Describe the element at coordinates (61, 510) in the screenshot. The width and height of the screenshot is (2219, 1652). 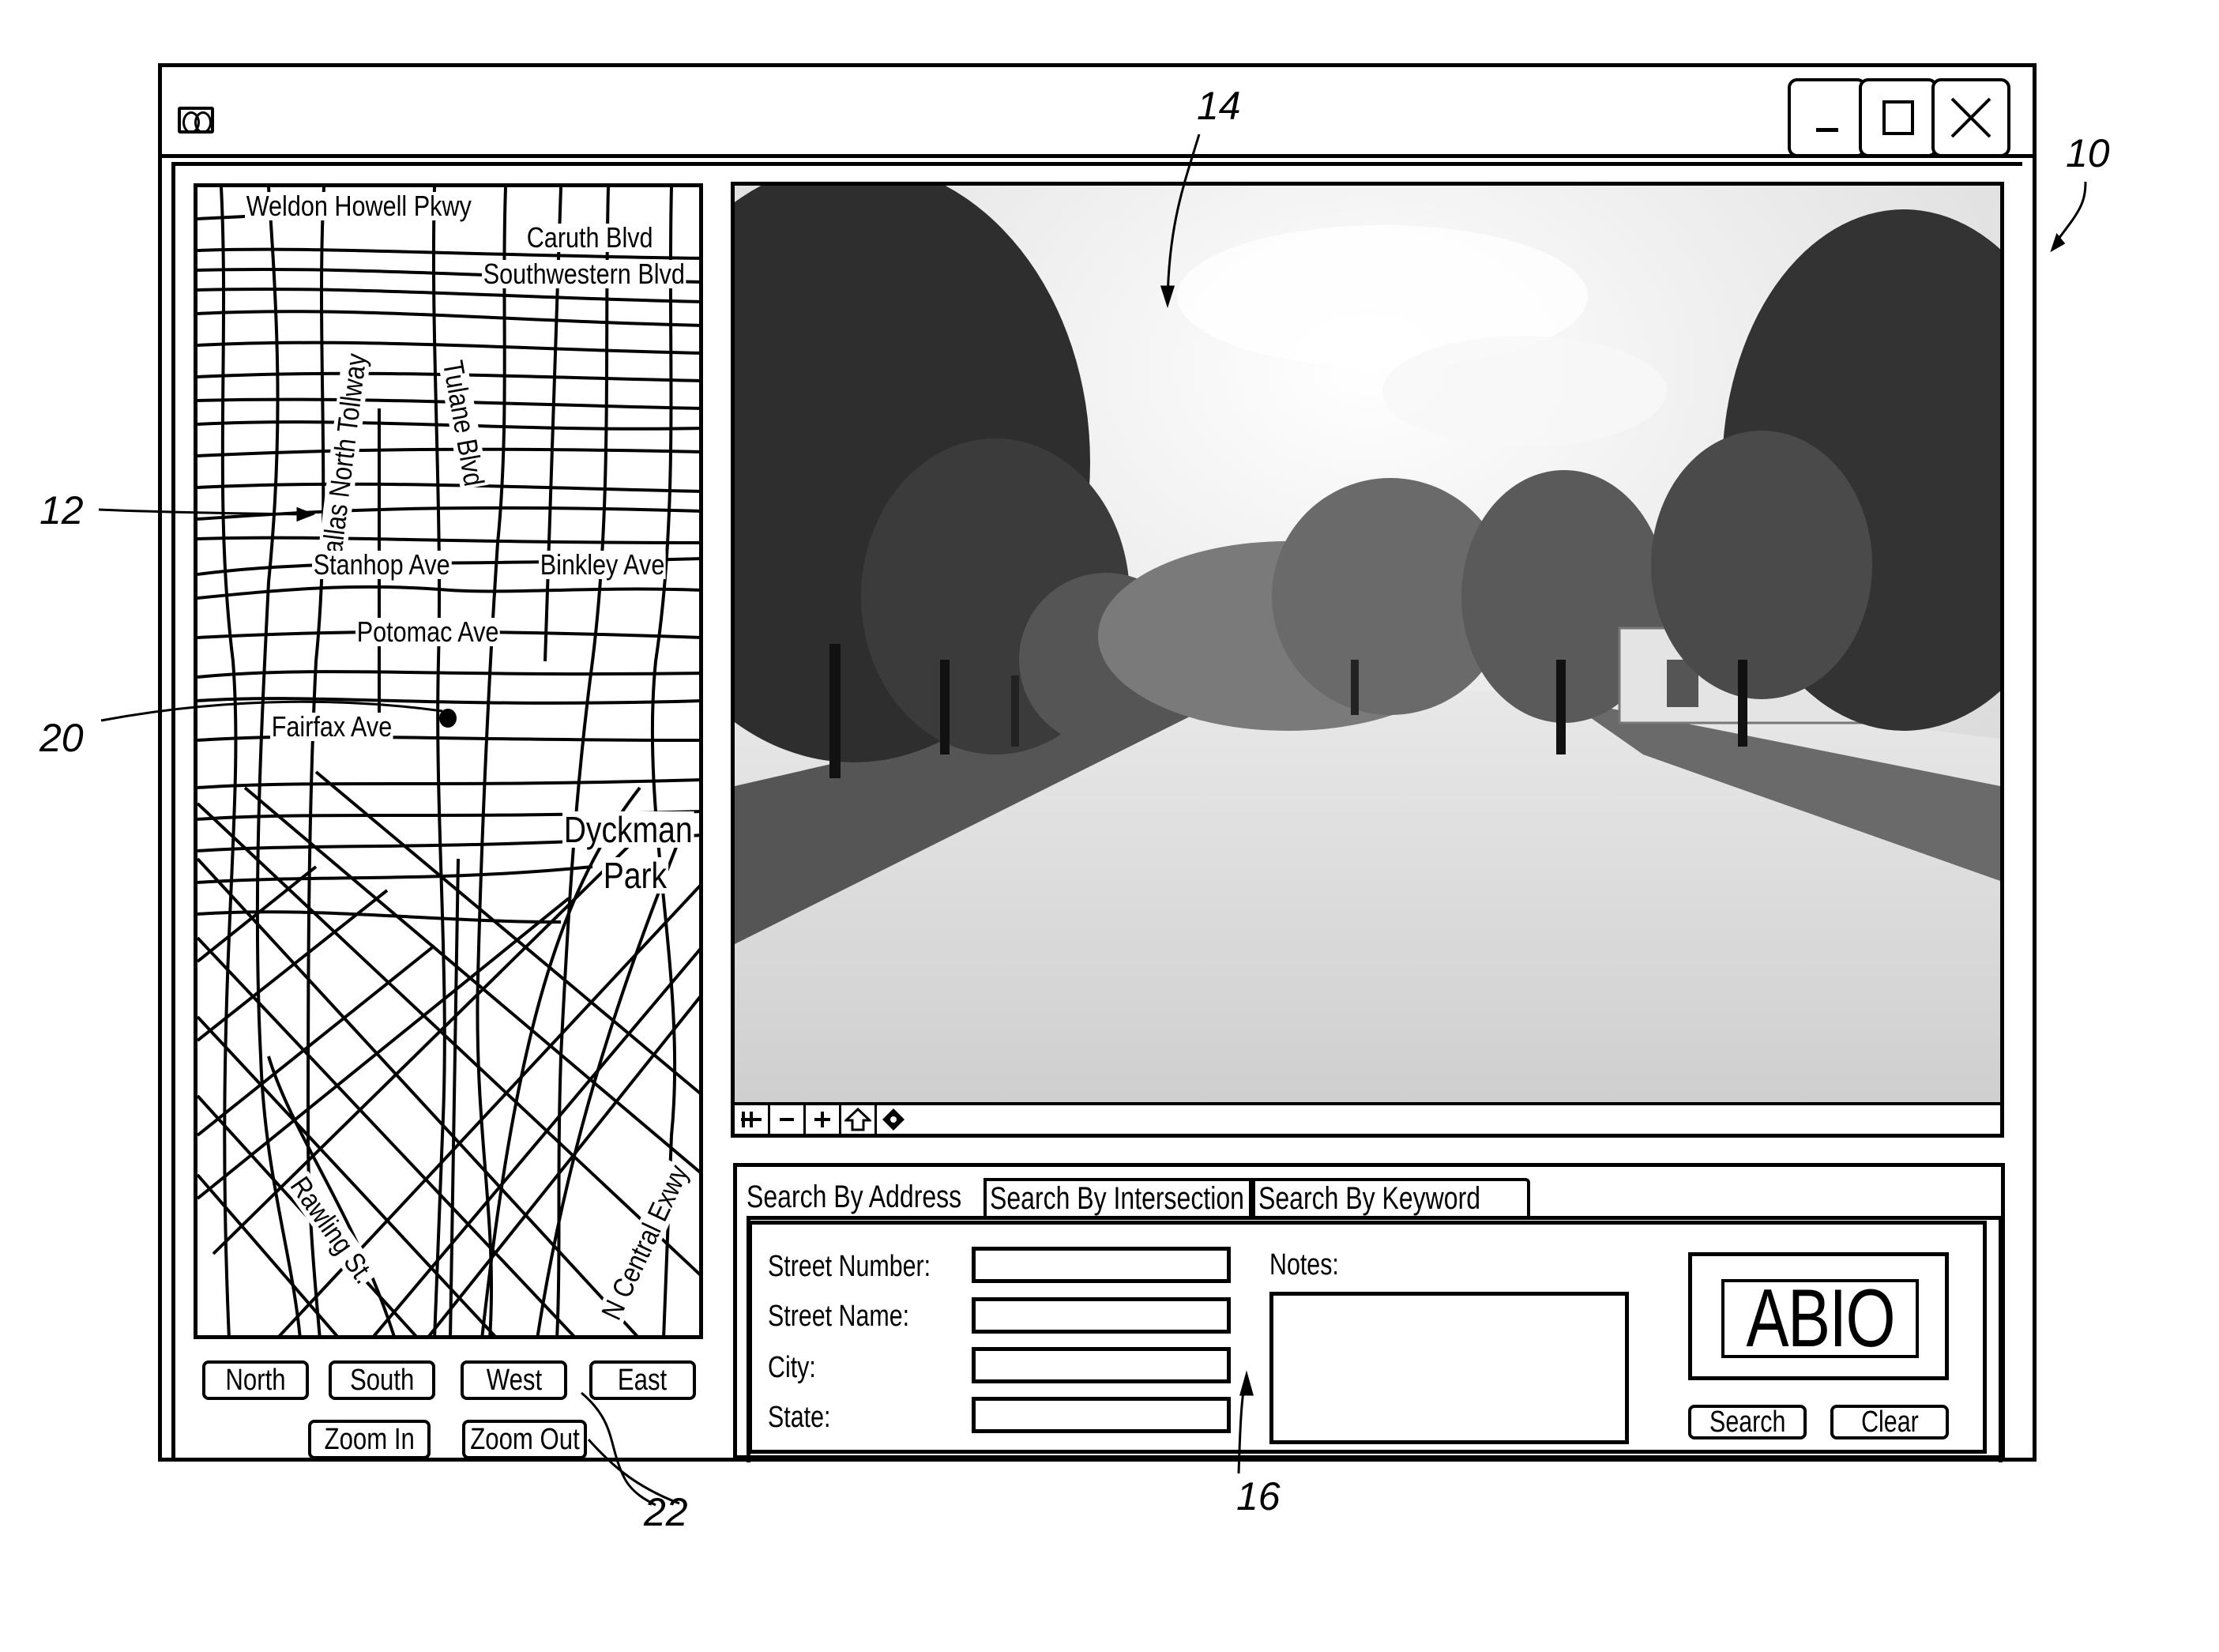
I see `reference-numeral-12: 12` at that location.